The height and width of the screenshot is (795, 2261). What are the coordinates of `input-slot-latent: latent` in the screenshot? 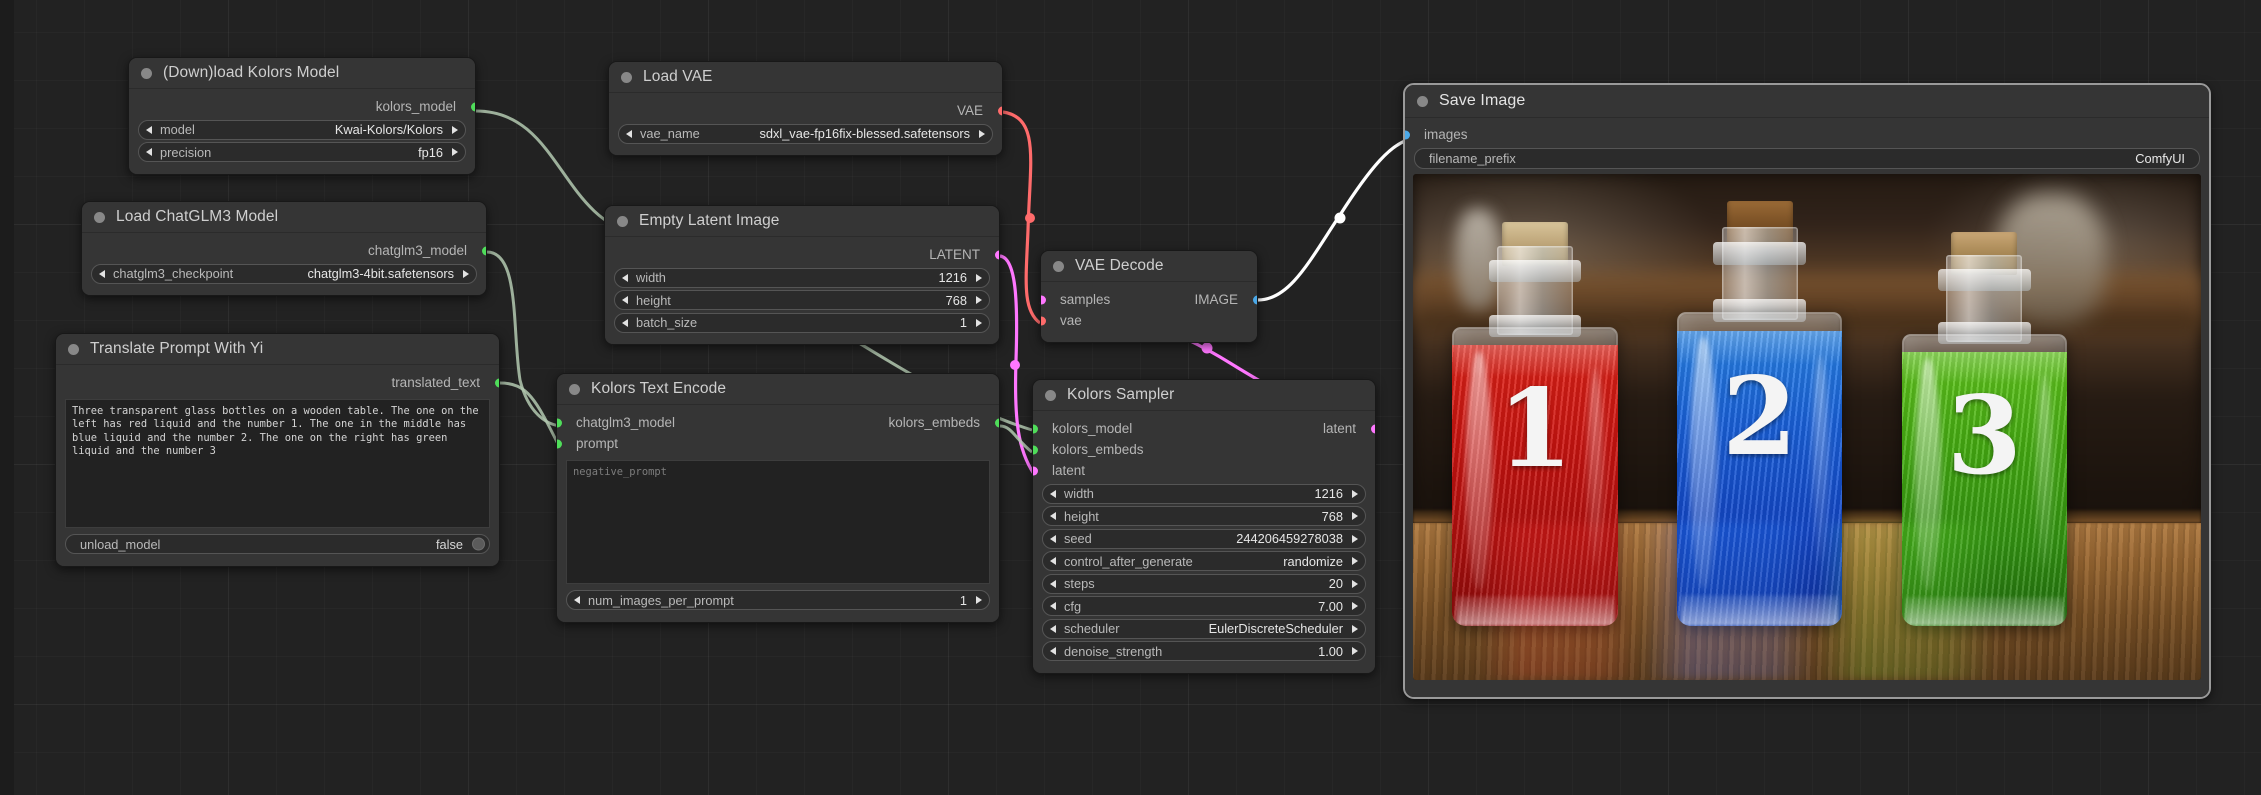 It's located at (1204, 470).